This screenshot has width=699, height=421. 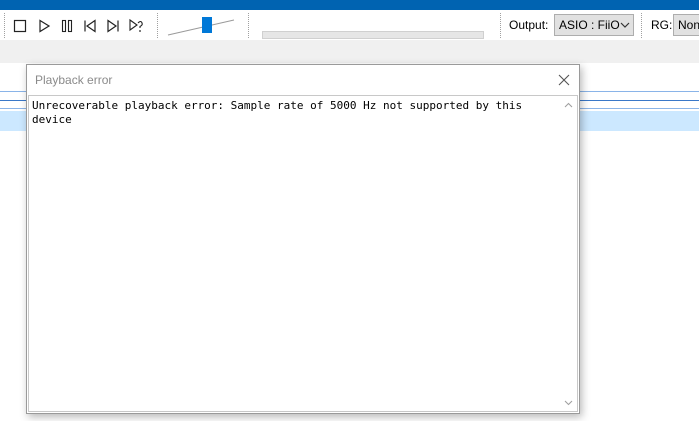 I want to click on close-icon, so click(x=564, y=80).